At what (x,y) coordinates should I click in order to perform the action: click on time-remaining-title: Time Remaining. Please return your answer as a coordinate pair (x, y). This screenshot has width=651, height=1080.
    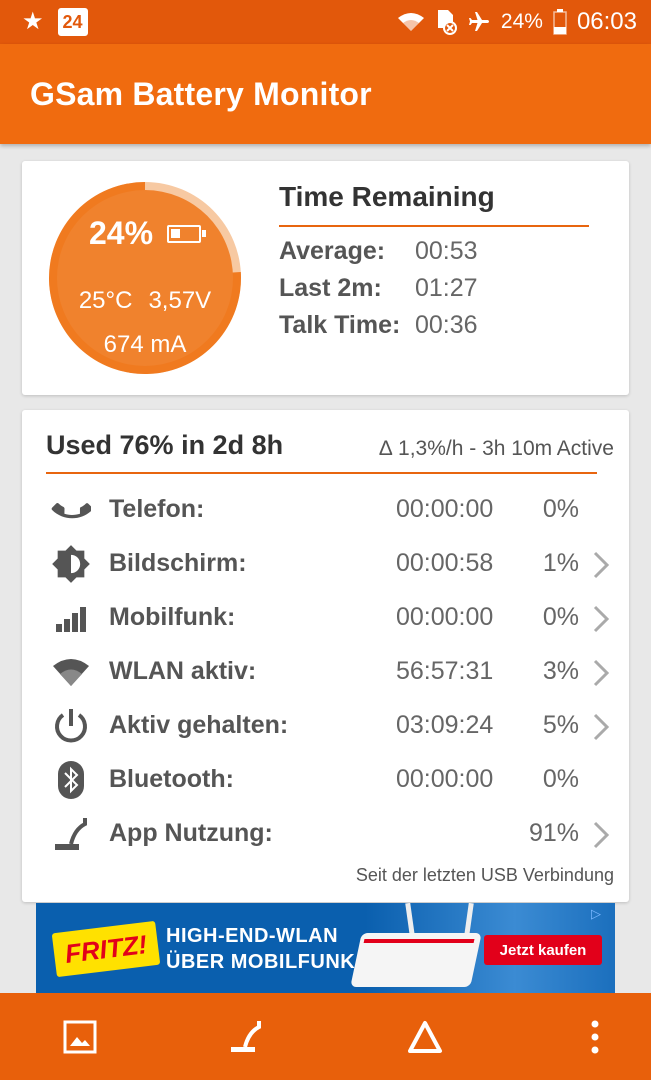
    Looking at the image, I should click on (387, 196).